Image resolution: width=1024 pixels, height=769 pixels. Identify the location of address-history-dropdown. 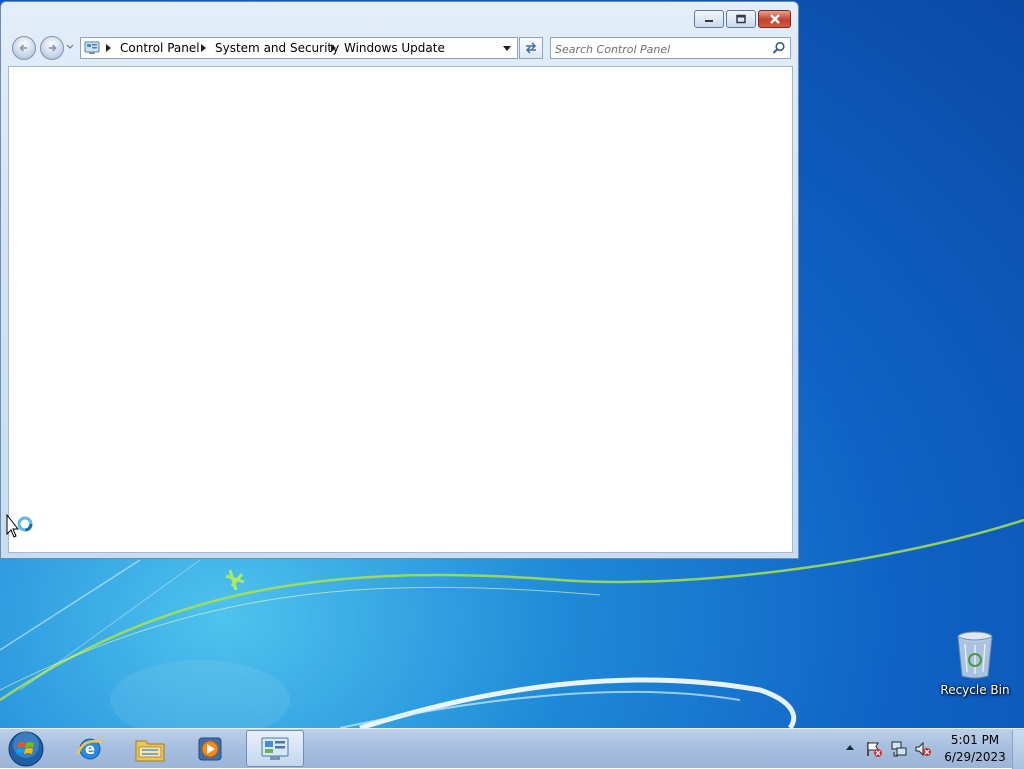
(507, 48).